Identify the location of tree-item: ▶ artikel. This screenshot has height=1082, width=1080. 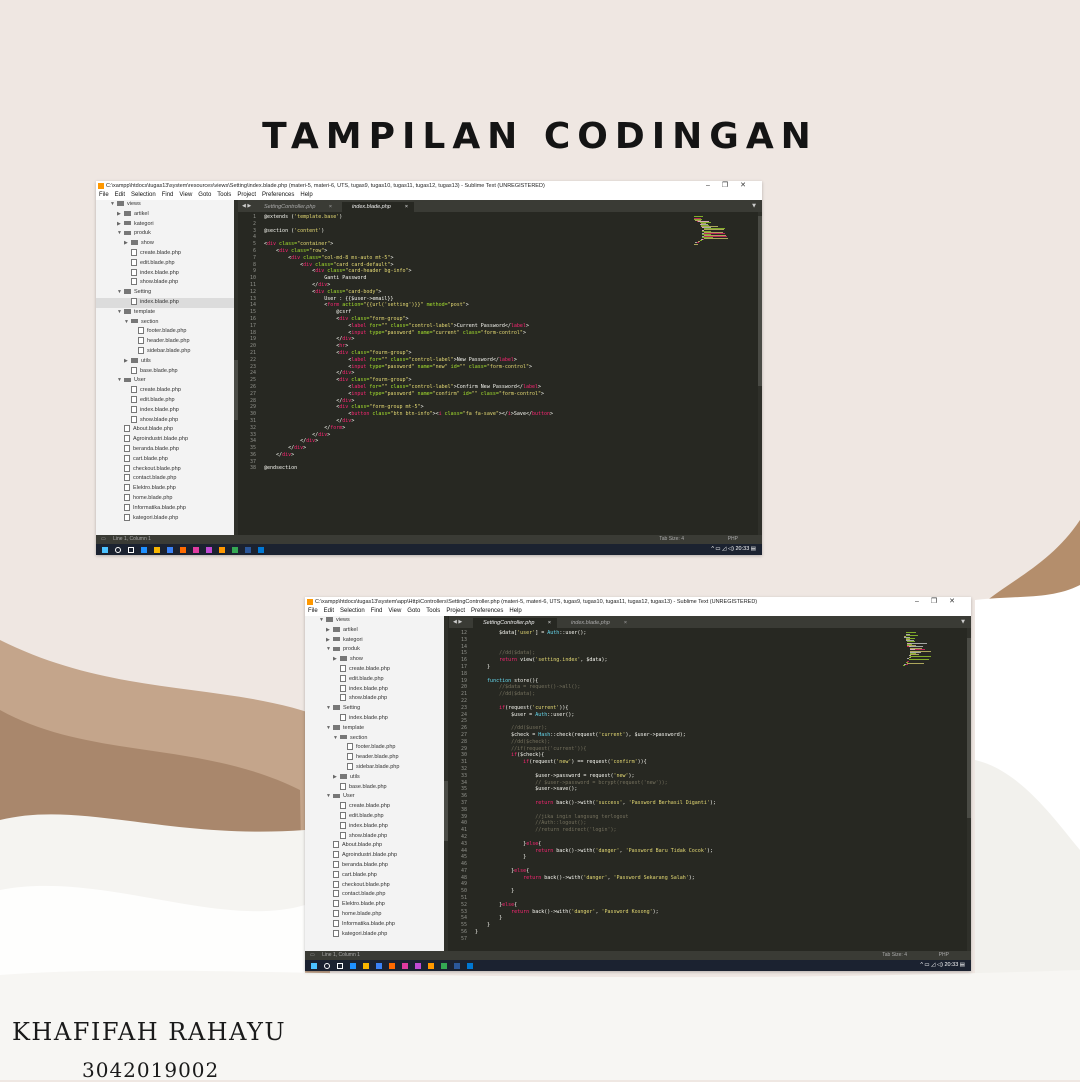
(165, 215).